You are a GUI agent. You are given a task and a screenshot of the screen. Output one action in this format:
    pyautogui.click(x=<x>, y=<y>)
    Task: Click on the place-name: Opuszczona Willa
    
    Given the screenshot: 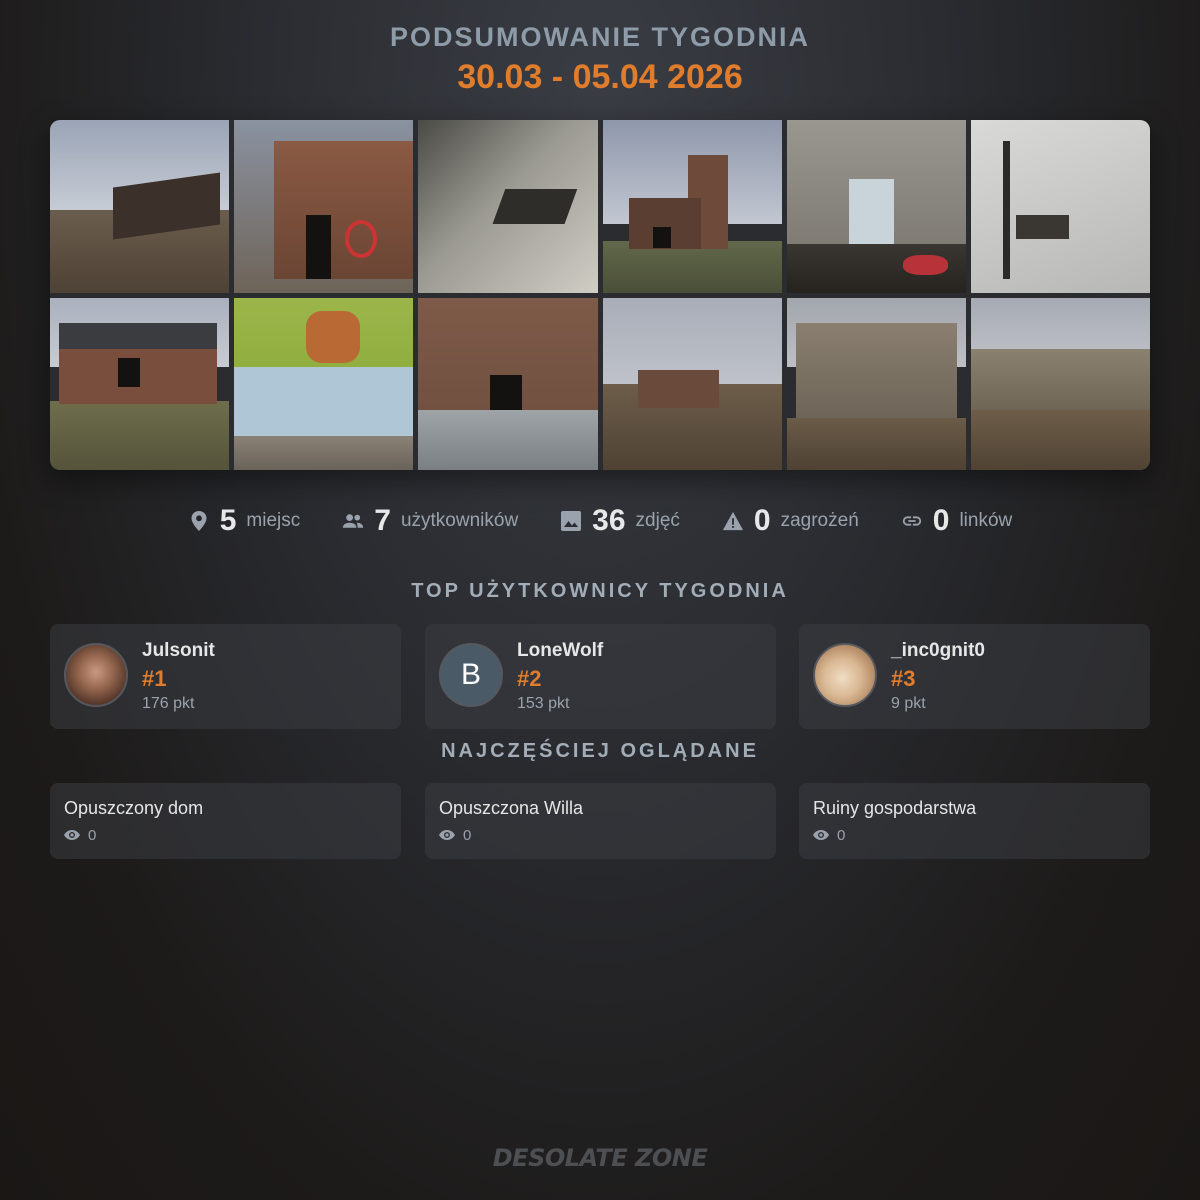 What is the action you would take?
    pyautogui.click(x=511, y=808)
    